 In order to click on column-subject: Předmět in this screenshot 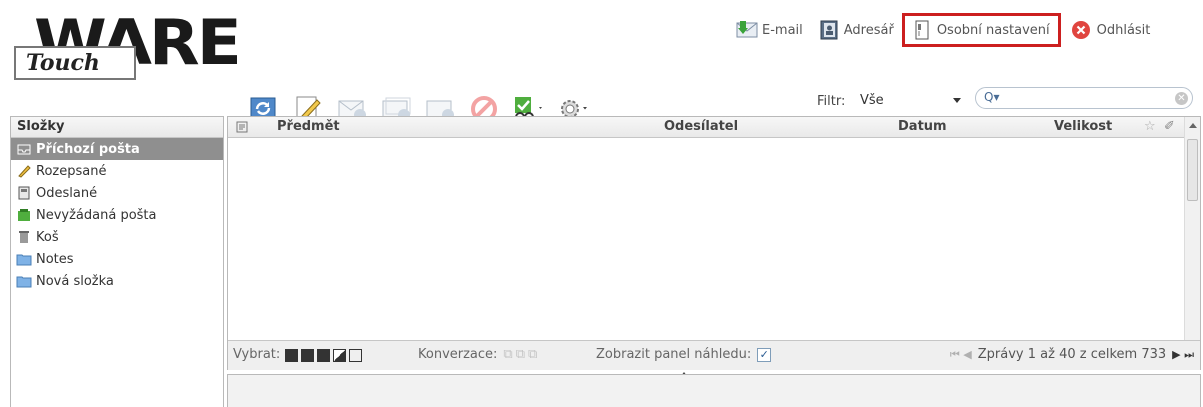, I will do `click(308, 127)`.